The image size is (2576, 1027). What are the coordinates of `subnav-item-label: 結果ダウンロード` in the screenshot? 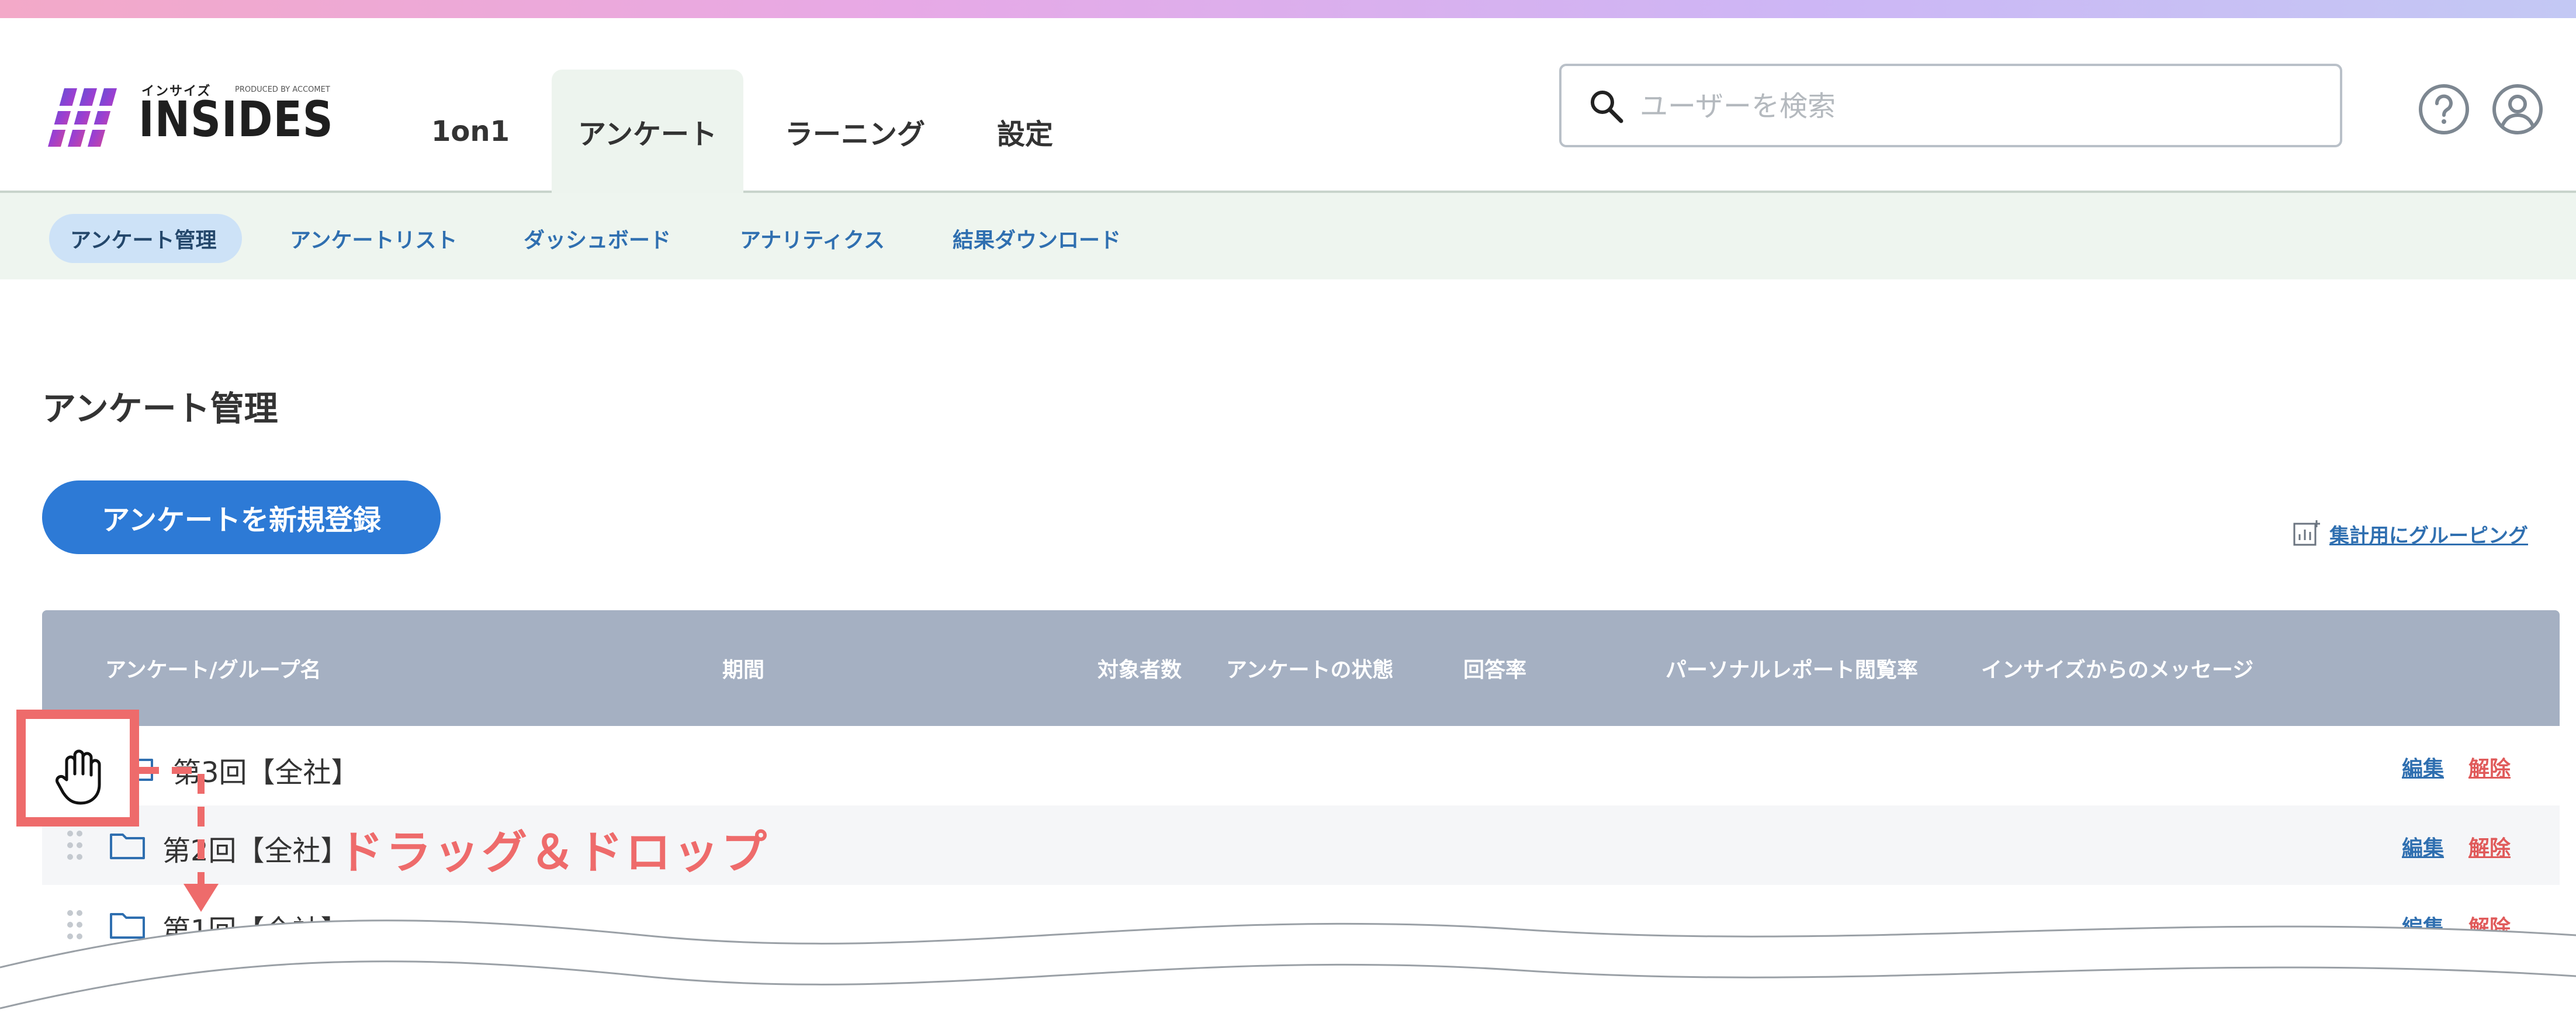 It's located at (1037, 241).